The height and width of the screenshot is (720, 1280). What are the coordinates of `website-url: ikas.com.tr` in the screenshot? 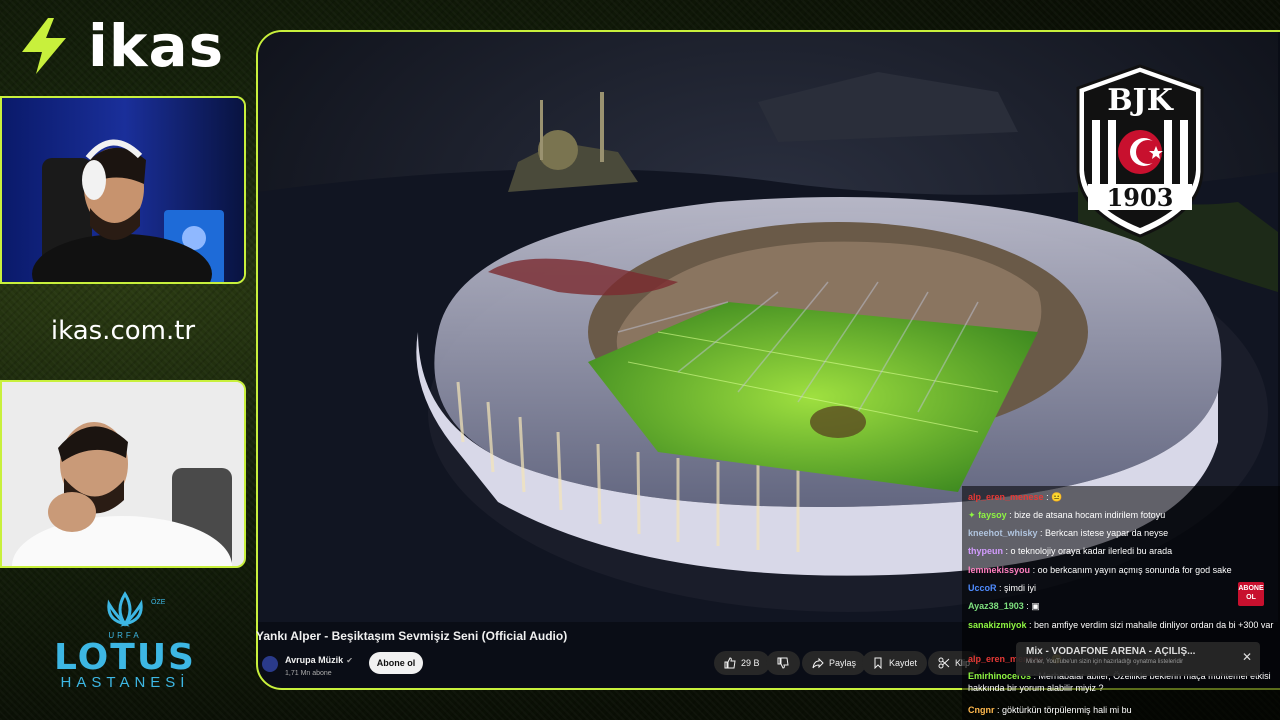 It's located at (123, 331).